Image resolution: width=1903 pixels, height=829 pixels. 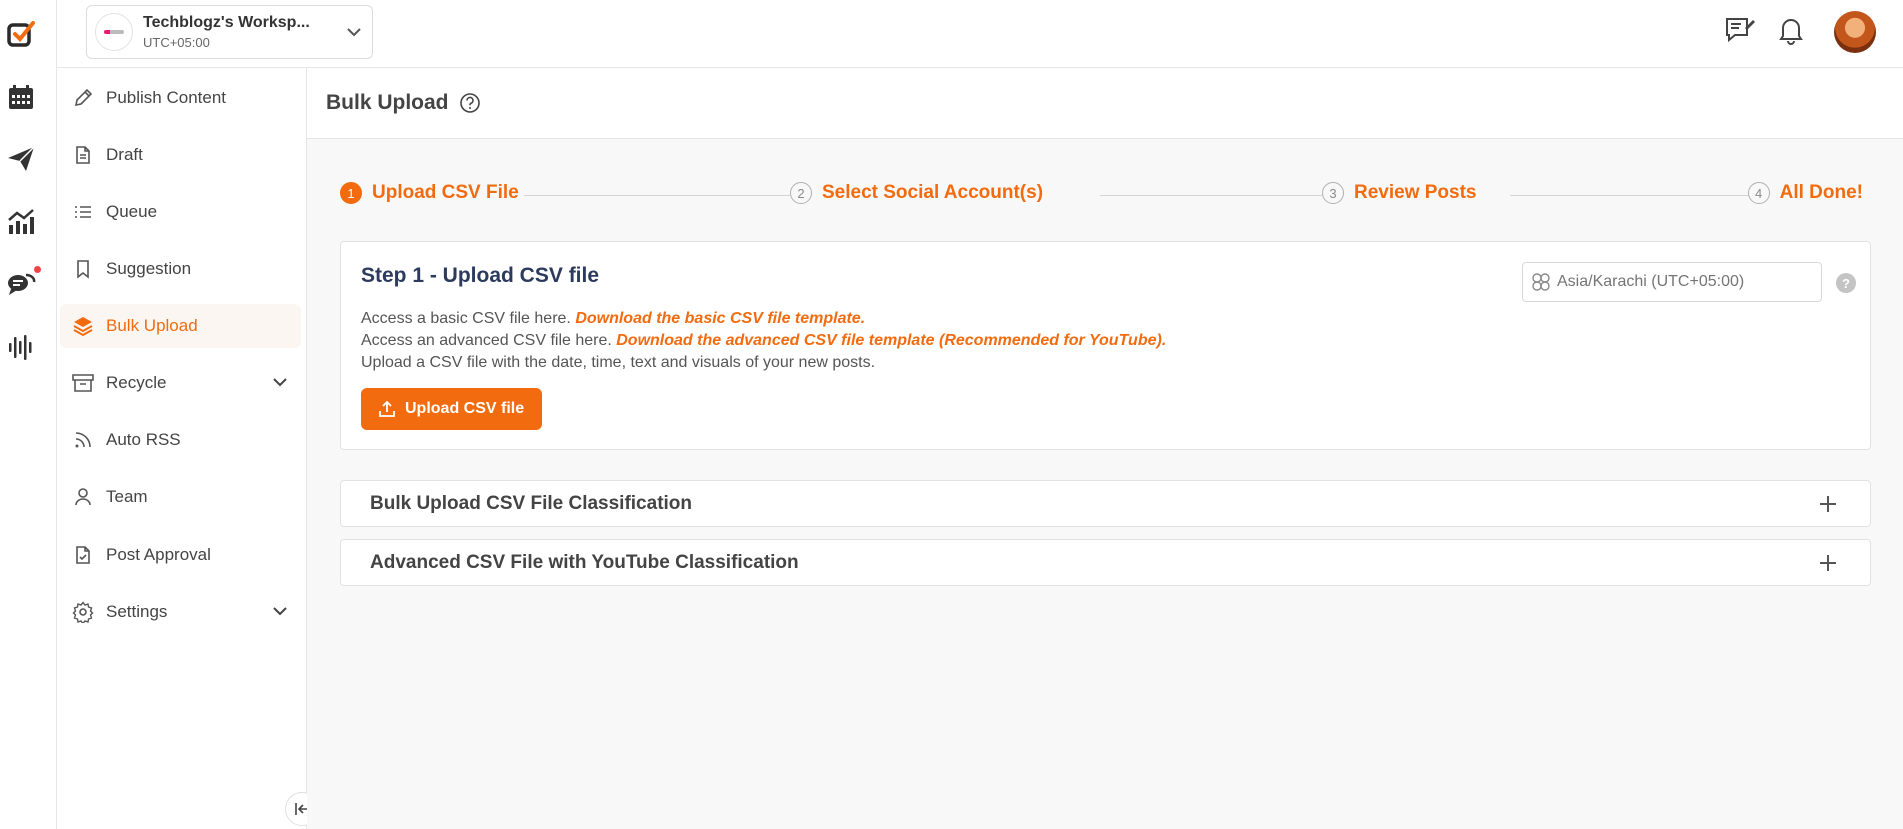 I want to click on sidebar-item-draft: Draft, so click(x=180, y=155).